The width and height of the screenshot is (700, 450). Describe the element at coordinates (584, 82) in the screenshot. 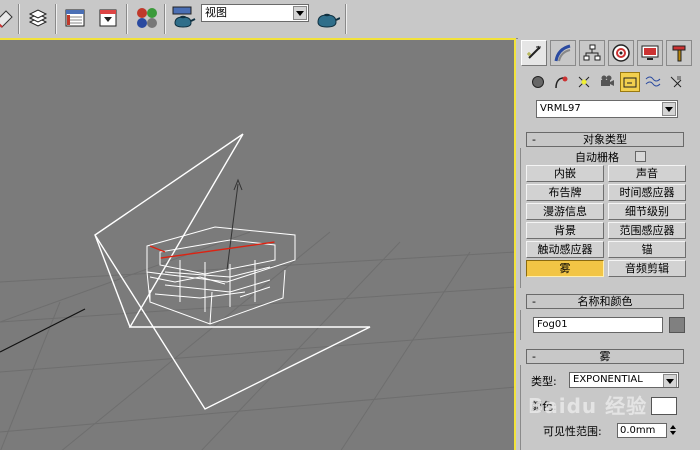

I see `lights-icon` at that location.